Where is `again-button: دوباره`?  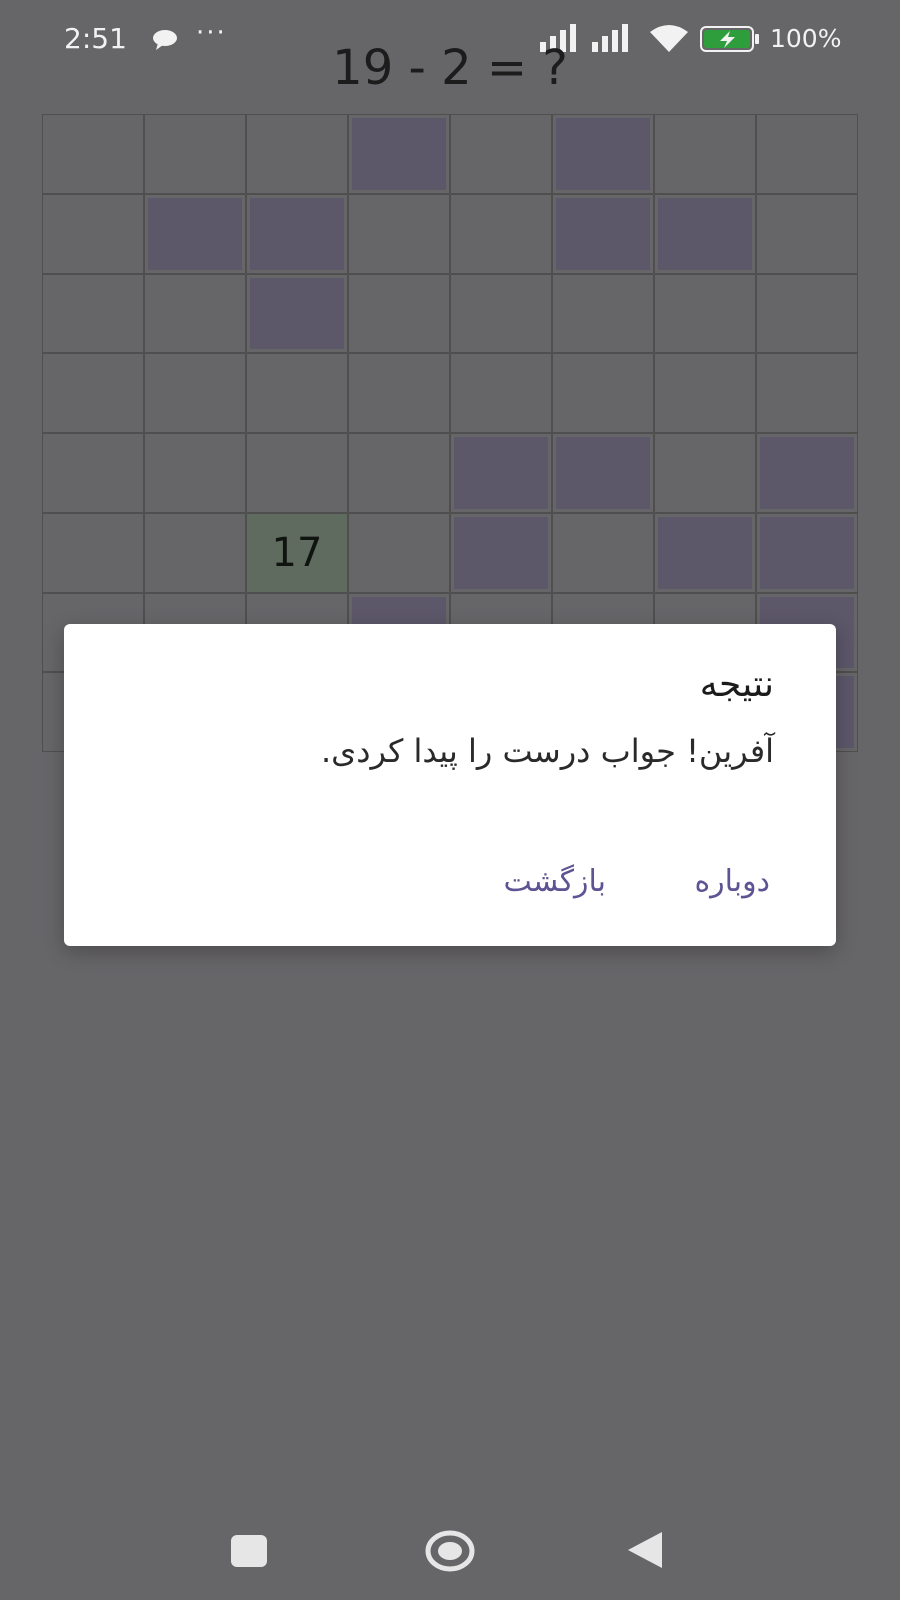
again-button: دوباره is located at coordinates (732, 881).